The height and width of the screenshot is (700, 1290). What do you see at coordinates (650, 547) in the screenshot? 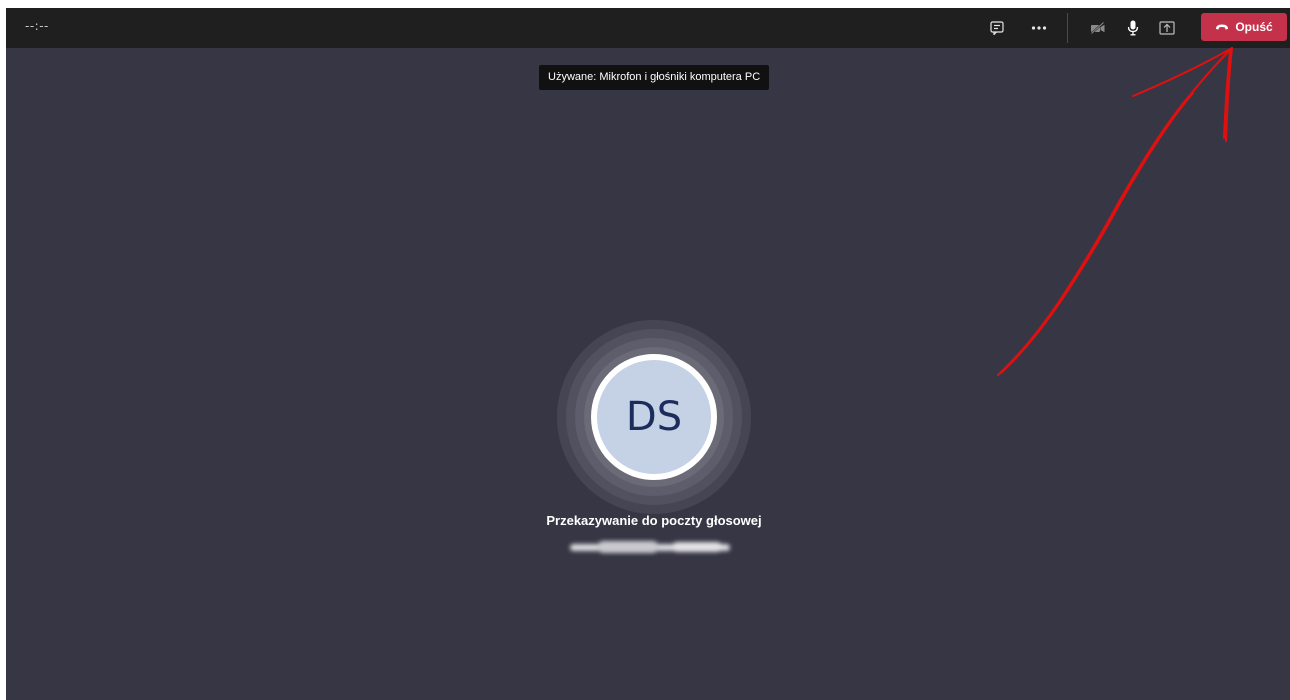
I see `redacted-participant-name` at bounding box center [650, 547].